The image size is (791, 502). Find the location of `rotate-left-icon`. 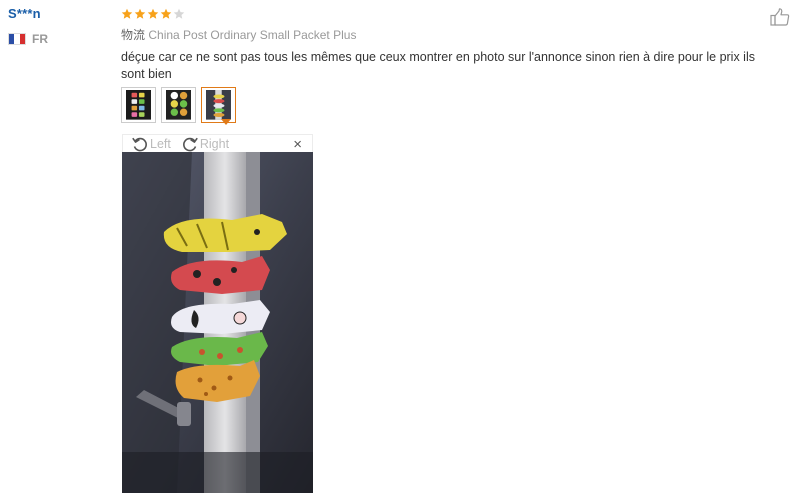

rotate-left-icon is located at coordinates (139, 144).